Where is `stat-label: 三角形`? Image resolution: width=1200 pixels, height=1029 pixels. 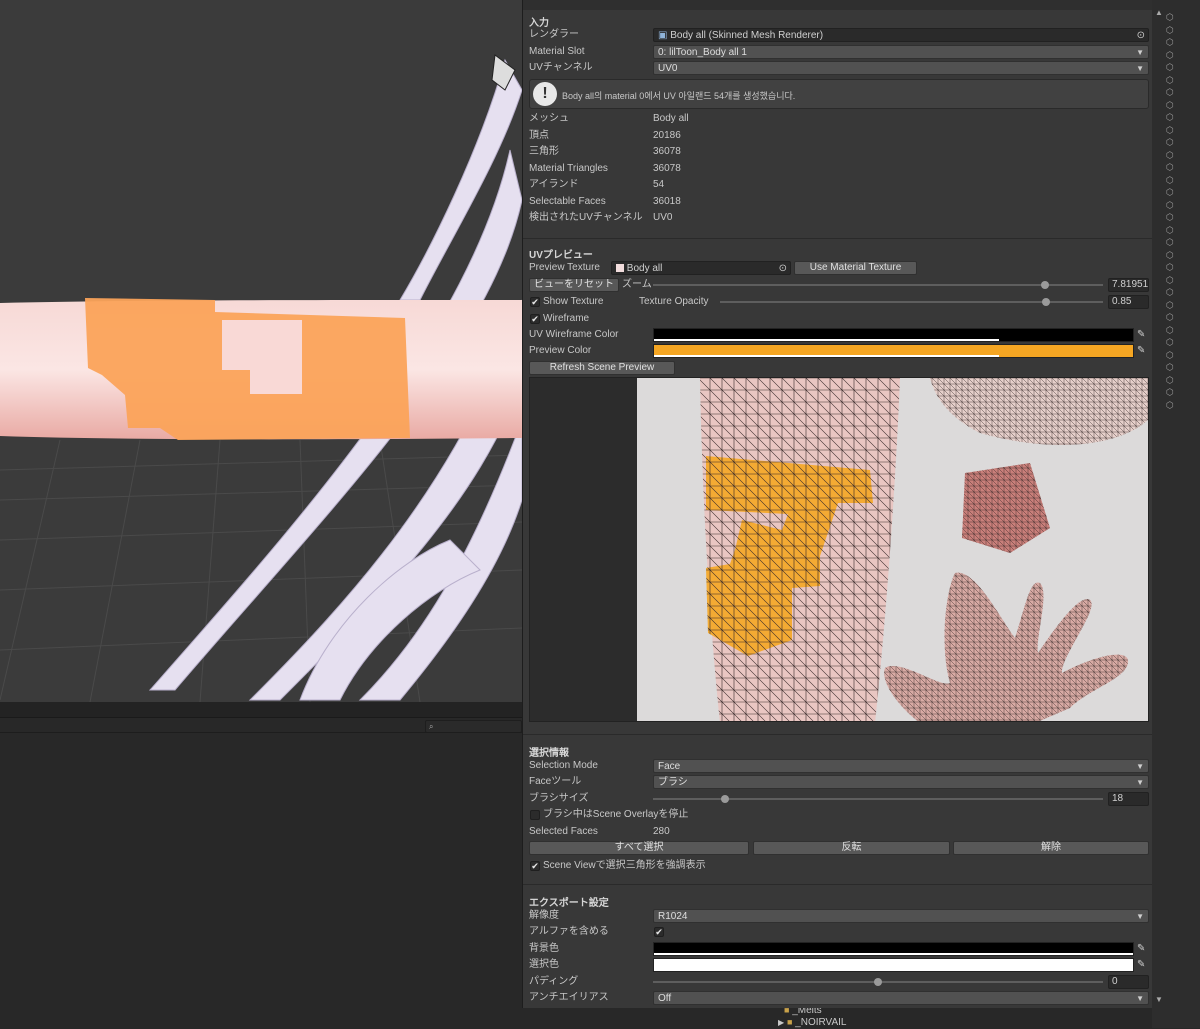
stat-label: 三角形 is located at coordinates (544, 151).